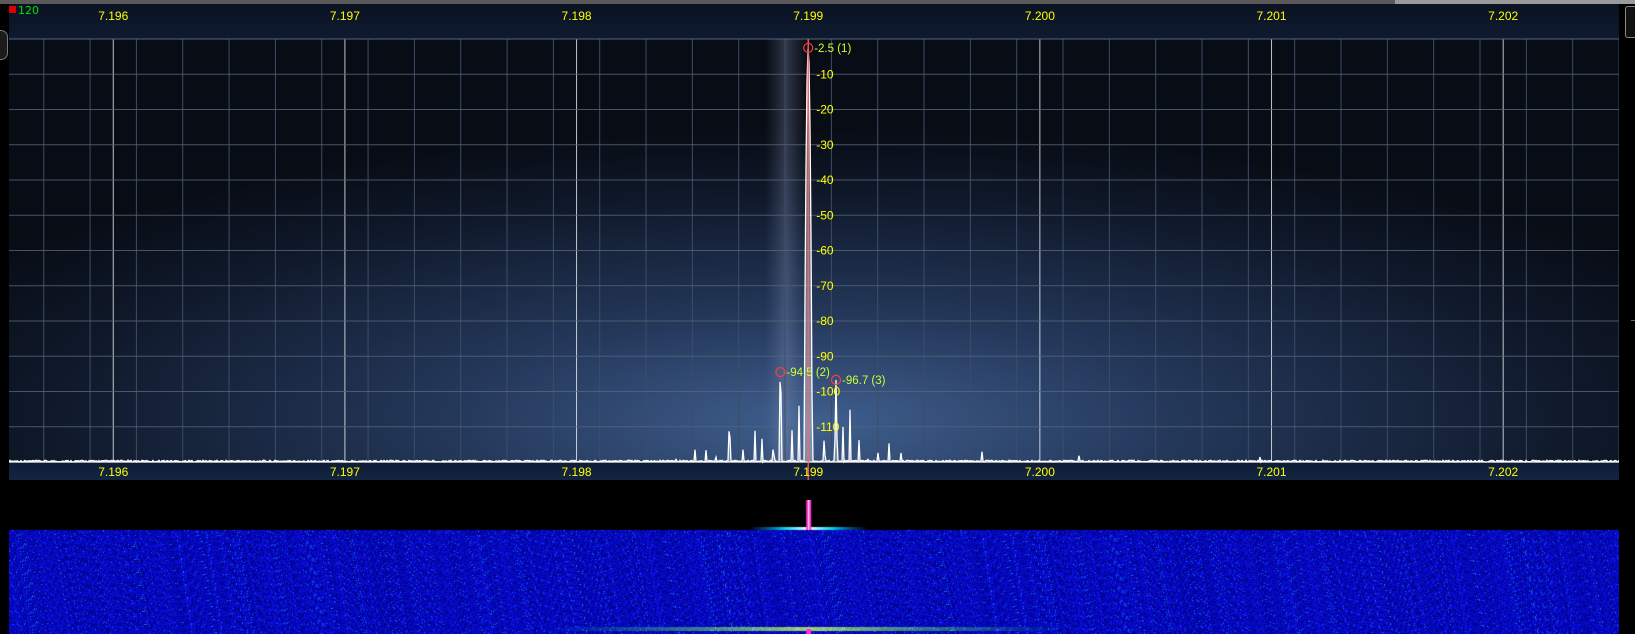 Image resolution: width=1635 pixels, height=634 pixels. What do you see at coordinates (825, 286) in the screenshot?
I see `db-axis-label: -70` at bounding box center [825, 286].